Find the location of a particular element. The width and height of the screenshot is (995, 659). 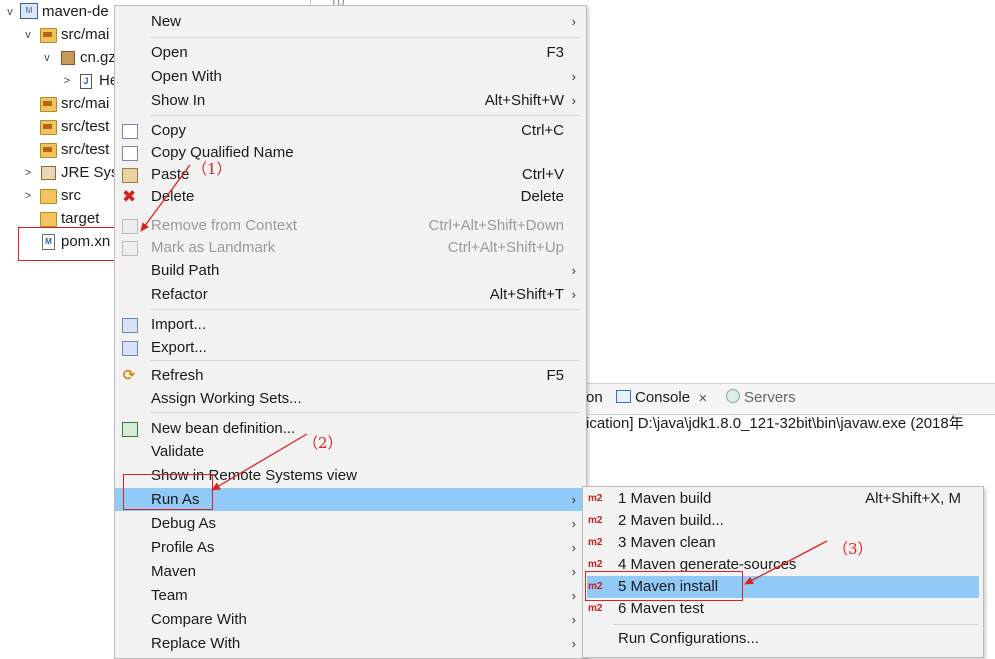

annotation-arrow-step1 is located at coordinates (165, 198).